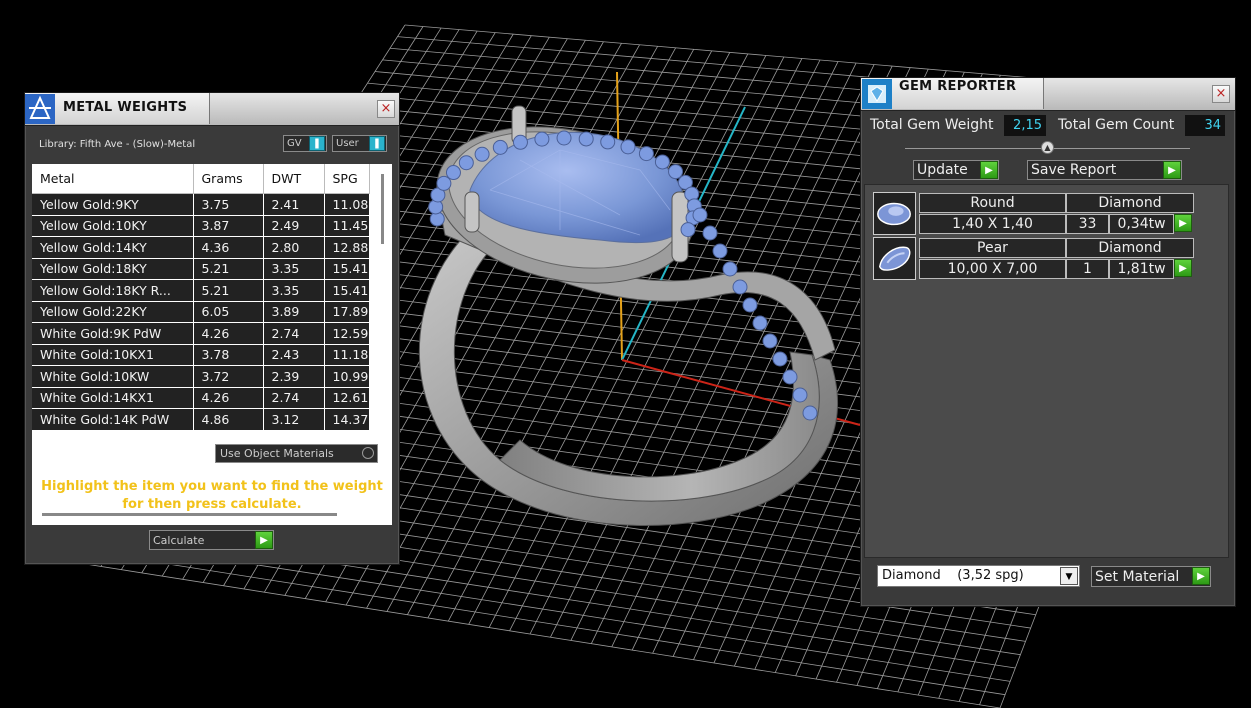 This screenshot has width=1251, height=708. Describe the element at coordinates (113, 204) in the screenshot. I see `table-cell: Yellow Gold:9KY` at that location.